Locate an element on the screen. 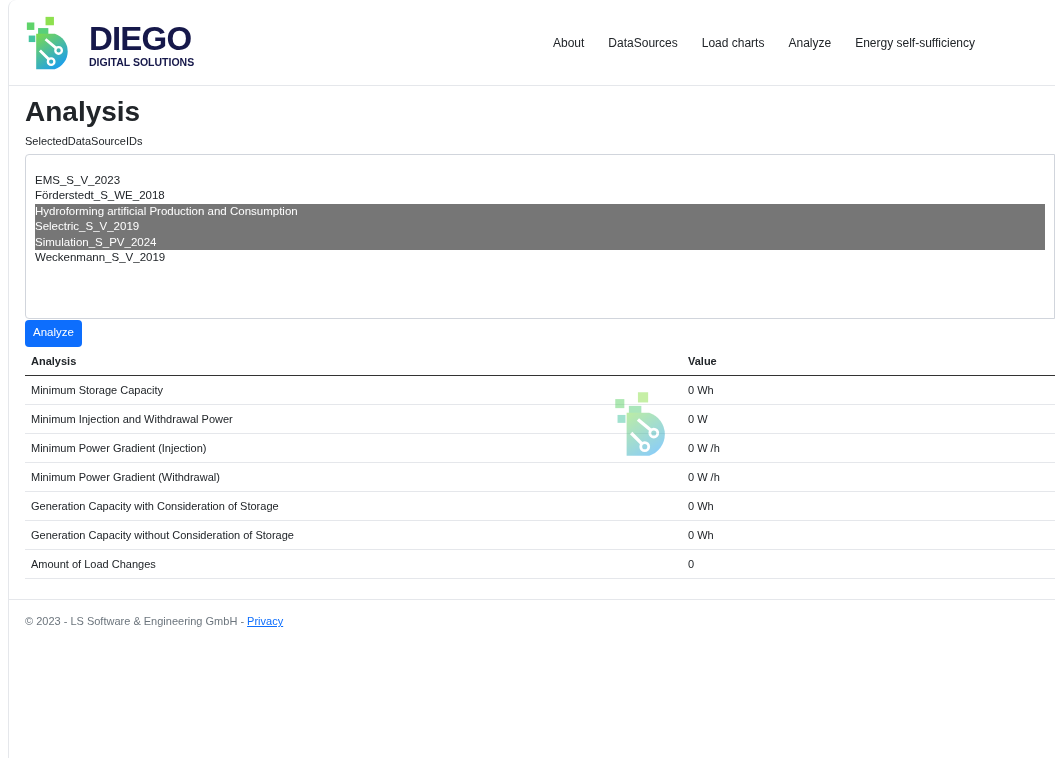 This screenshot has height=758, width=1055. table-cell: Generation Capacity with Consideration of Storage is located at coordinates (353, 506).